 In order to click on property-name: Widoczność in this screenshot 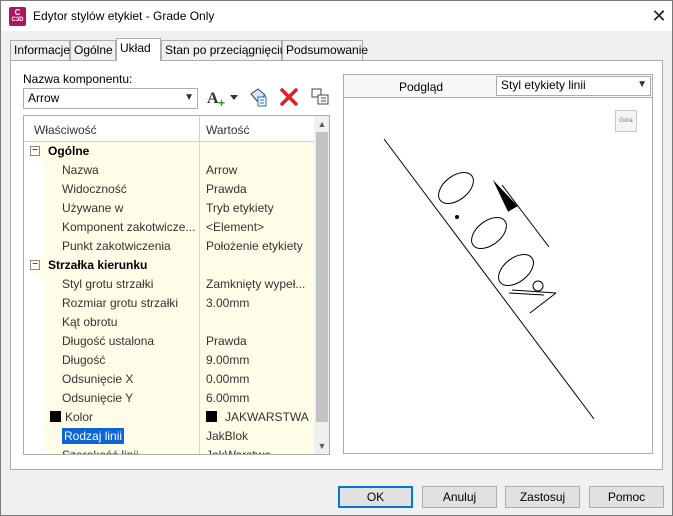, I will do `click(121, 189)`.